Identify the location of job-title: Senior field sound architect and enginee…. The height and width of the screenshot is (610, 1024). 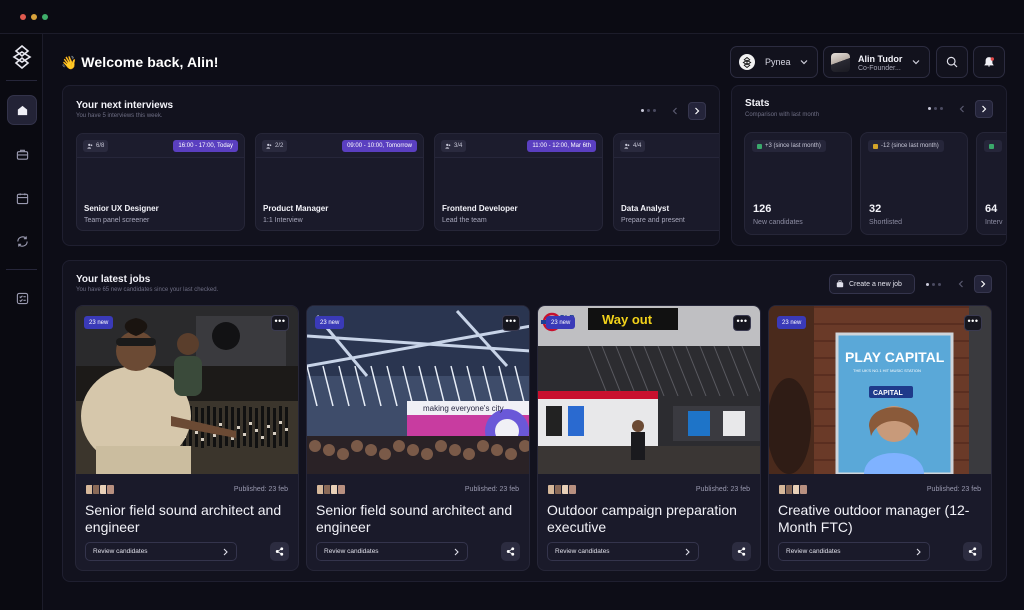
(414, 518).